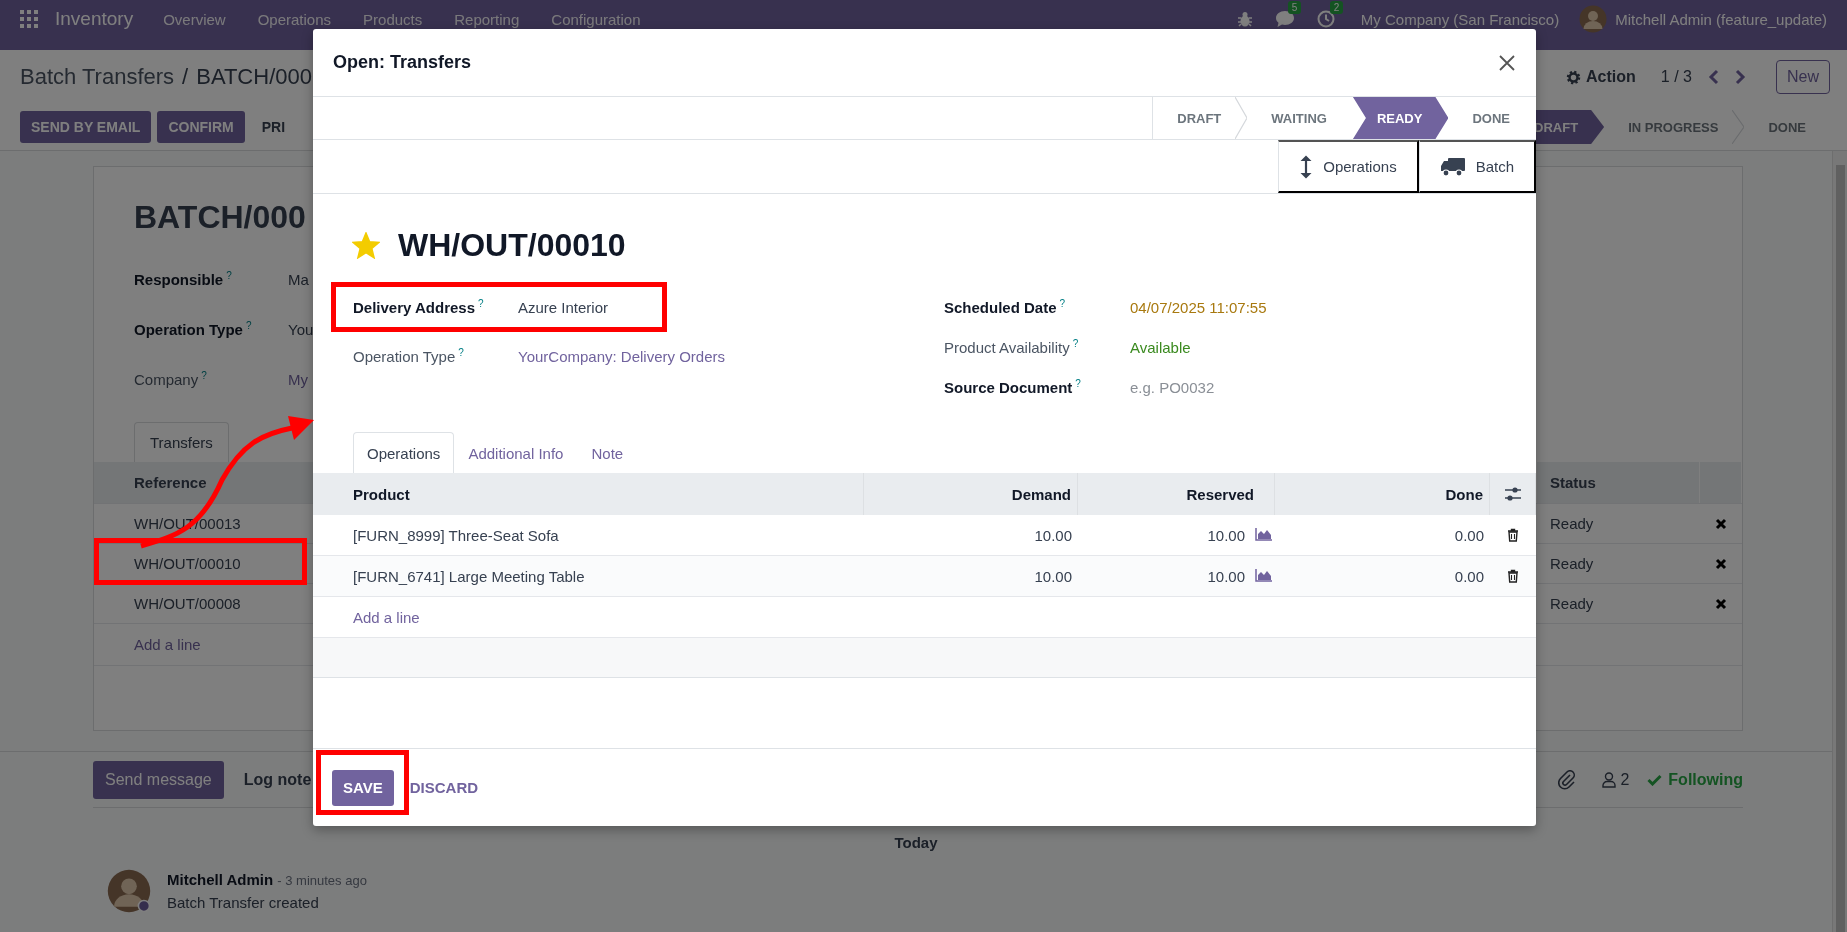 This screenshot has height=932, width=1847. I want to click on input-field: e.g. PO0032, so click(1172, 387).